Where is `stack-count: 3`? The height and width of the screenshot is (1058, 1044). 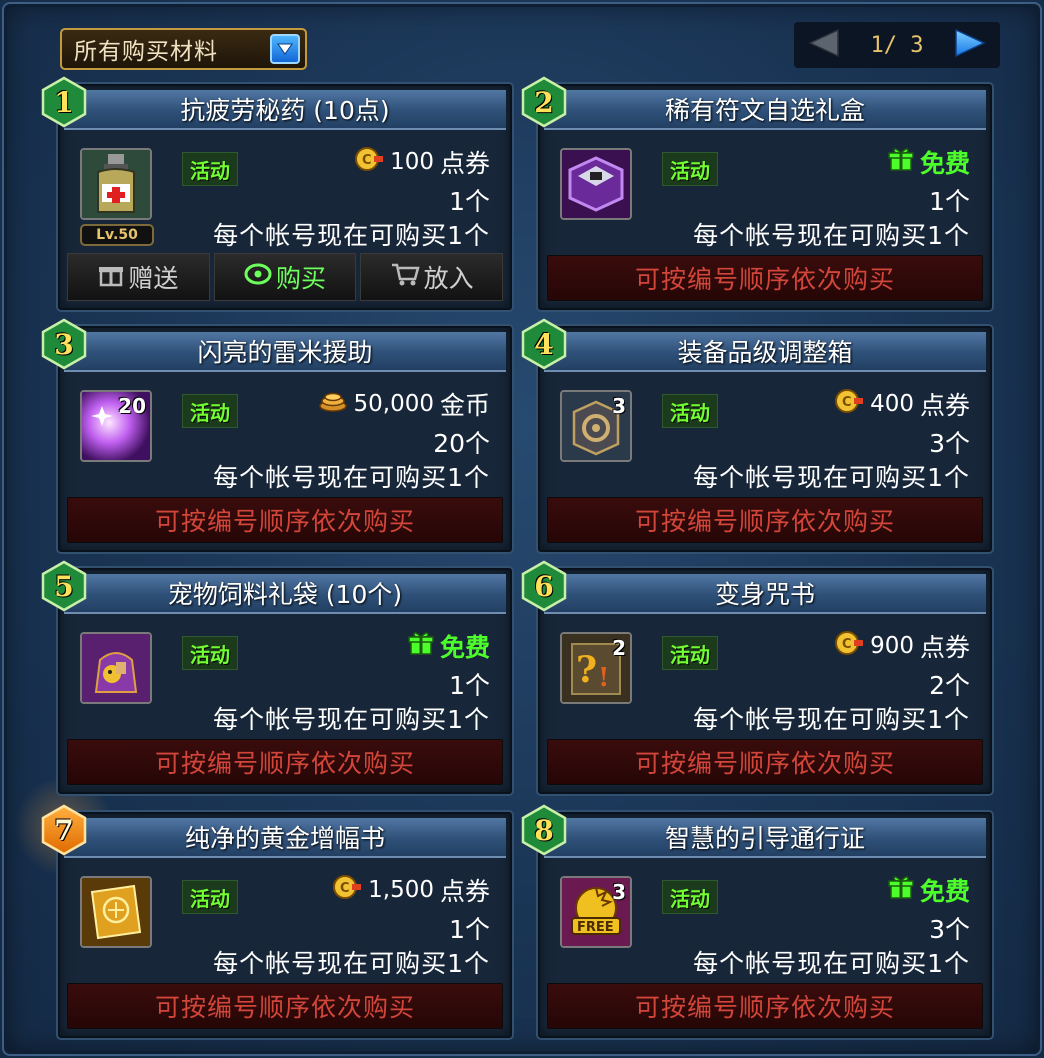
stack-count: 3 is located at coordinates (619, 892).